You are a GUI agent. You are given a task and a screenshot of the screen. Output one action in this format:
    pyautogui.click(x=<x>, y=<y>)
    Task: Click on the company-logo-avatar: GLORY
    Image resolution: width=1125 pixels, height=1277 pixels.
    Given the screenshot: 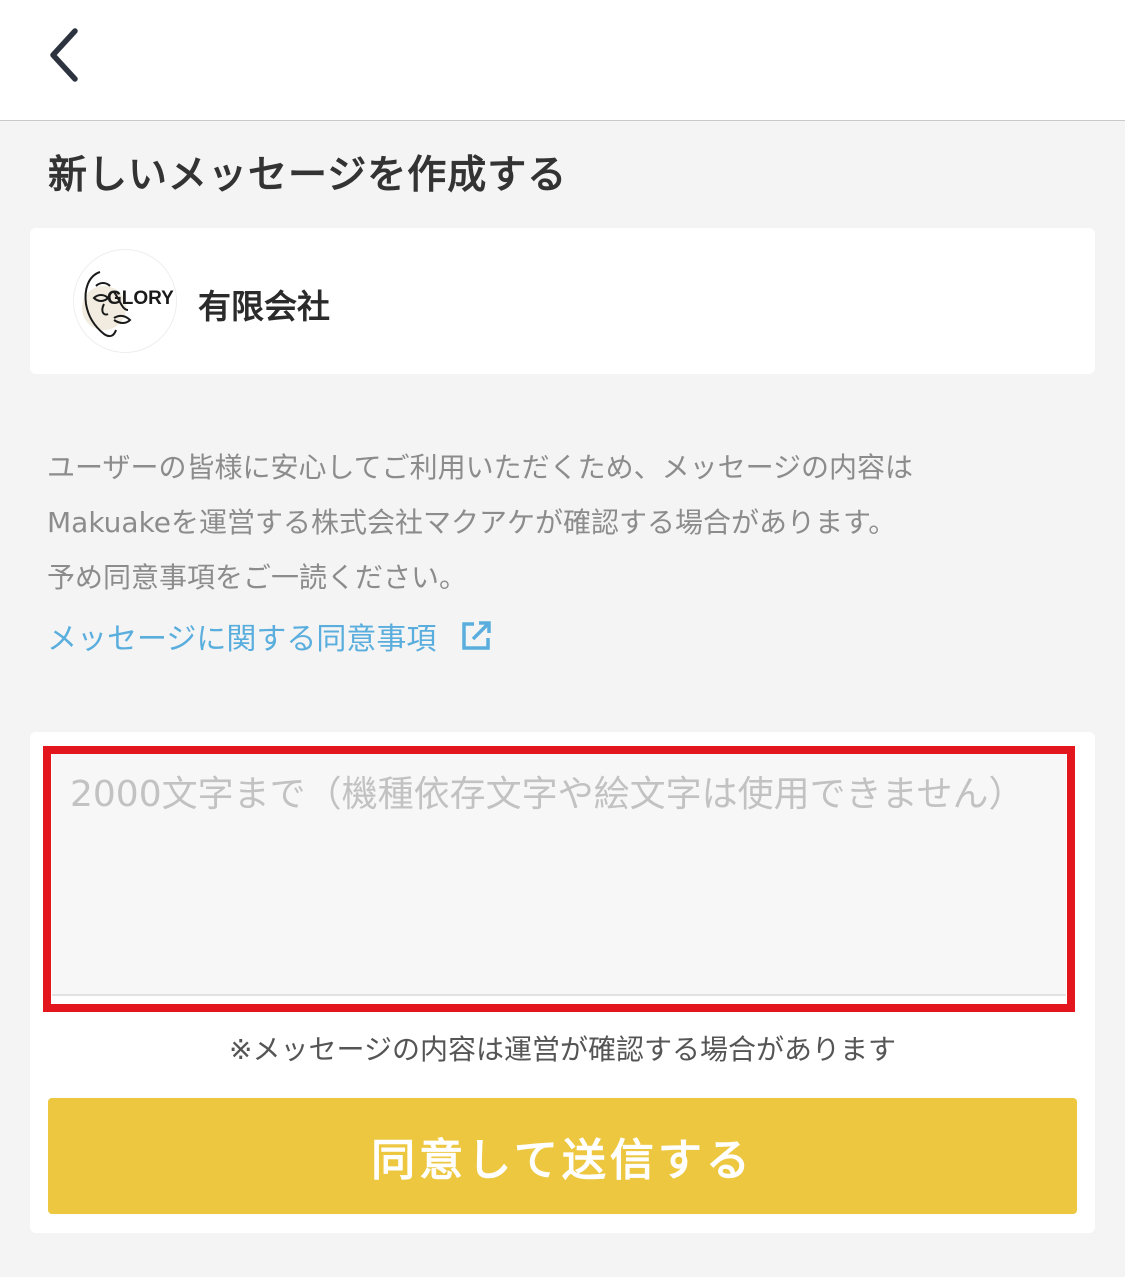 What is the action you would take?
    pyautogui.click(x=125, y=301)
    